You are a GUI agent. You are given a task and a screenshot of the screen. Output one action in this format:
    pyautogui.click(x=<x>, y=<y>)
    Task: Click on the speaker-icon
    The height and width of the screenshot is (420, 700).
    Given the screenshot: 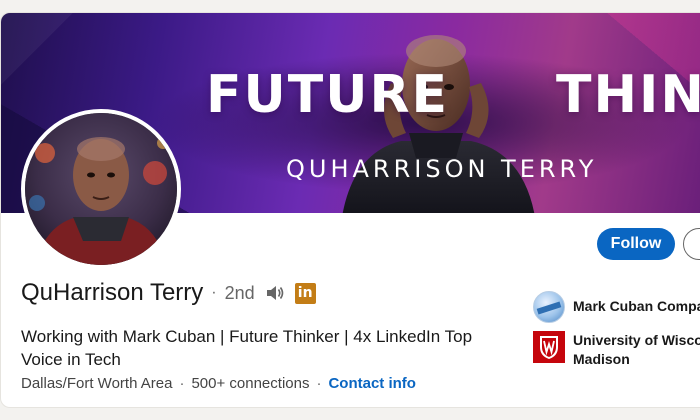 What is the action you would take?
    pyautogui.click(x=275, y=293)
    